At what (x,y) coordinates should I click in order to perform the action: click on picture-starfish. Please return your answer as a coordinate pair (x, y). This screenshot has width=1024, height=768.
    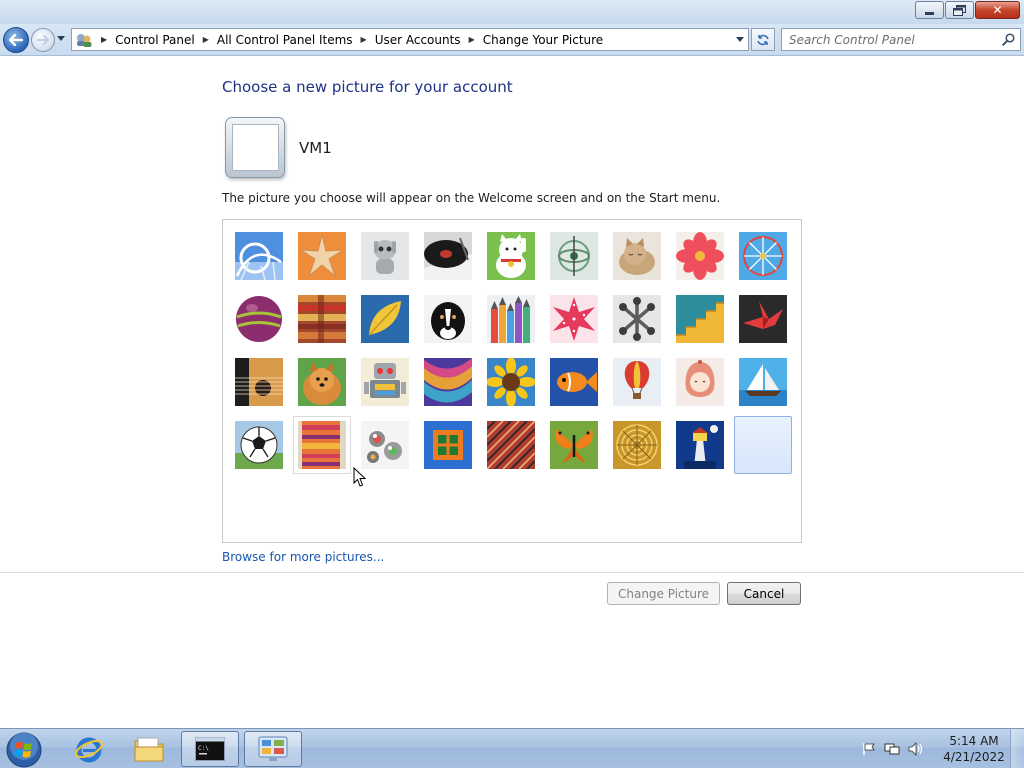
    Looking at the image, I should click on (322, 256).